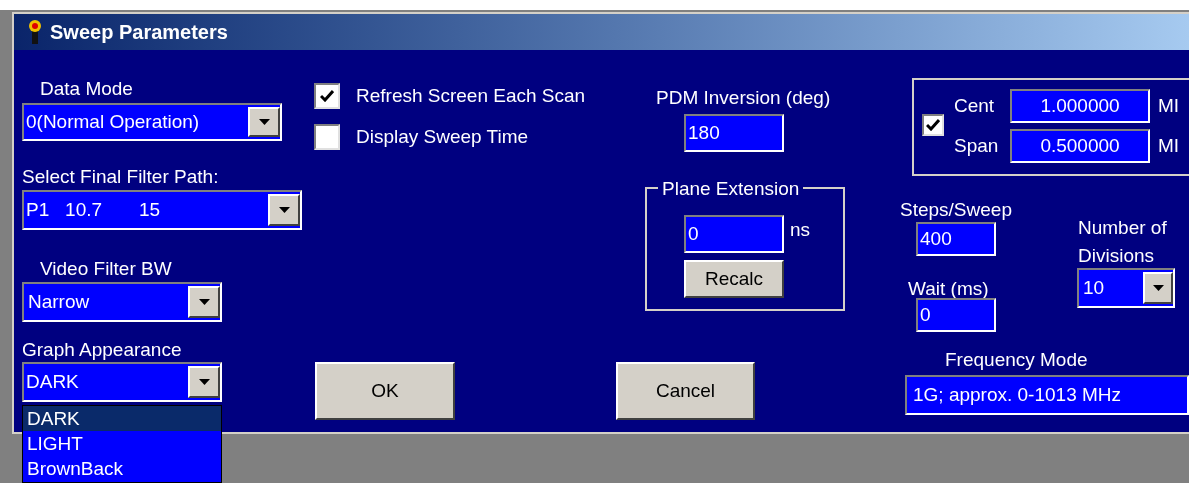 Image resolution: width=1189 pixels, height=483 pixels. Describe the element at coordinates (152, 122) in the screenshot. I see `dropdown: 0(Normal Operation)` at that location.